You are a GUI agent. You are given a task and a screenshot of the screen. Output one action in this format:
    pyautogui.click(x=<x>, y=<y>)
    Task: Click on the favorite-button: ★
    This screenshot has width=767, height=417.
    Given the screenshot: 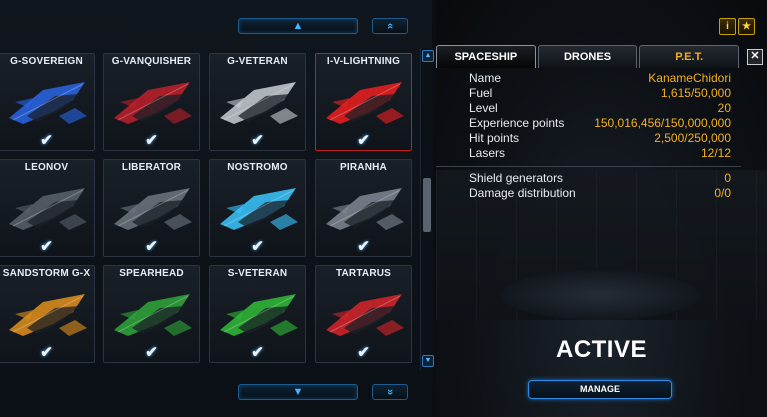 What is the action you would take?
    pyautogui.click(x=746, y=26)
    